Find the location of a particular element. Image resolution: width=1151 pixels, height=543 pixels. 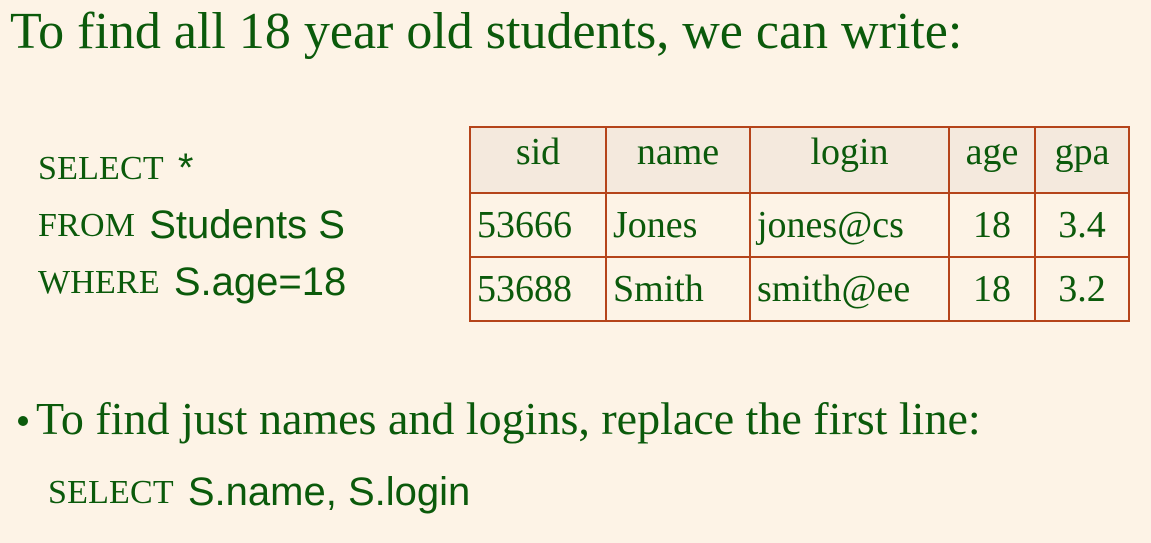

table-row: 53666 Jones jones@cs 18 3.4 is located at coordinates (799, 225).